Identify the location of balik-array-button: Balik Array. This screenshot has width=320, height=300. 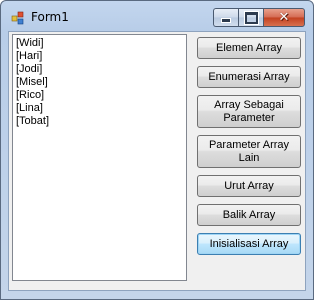
(249, 215).